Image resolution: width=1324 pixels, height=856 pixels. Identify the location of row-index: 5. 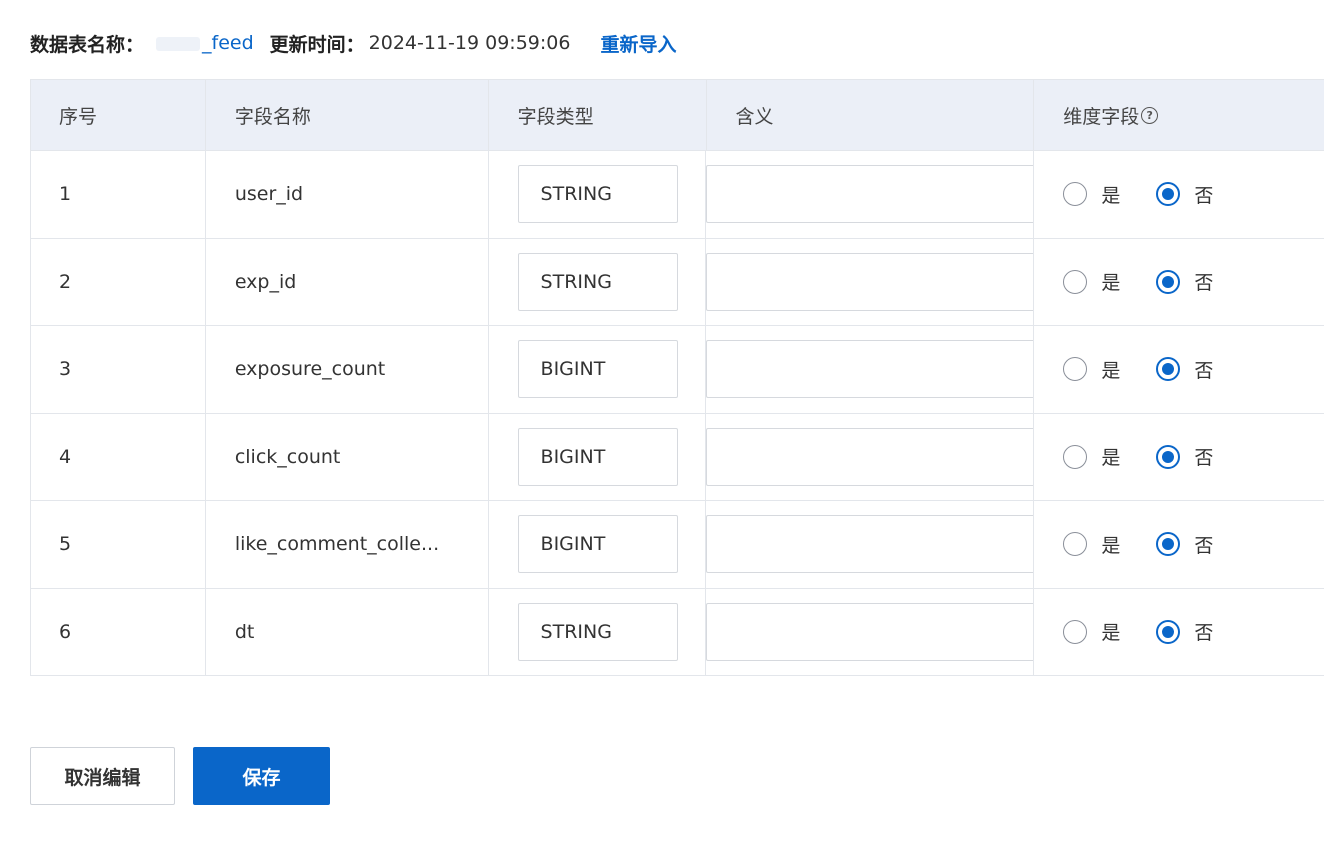
(118, 544).